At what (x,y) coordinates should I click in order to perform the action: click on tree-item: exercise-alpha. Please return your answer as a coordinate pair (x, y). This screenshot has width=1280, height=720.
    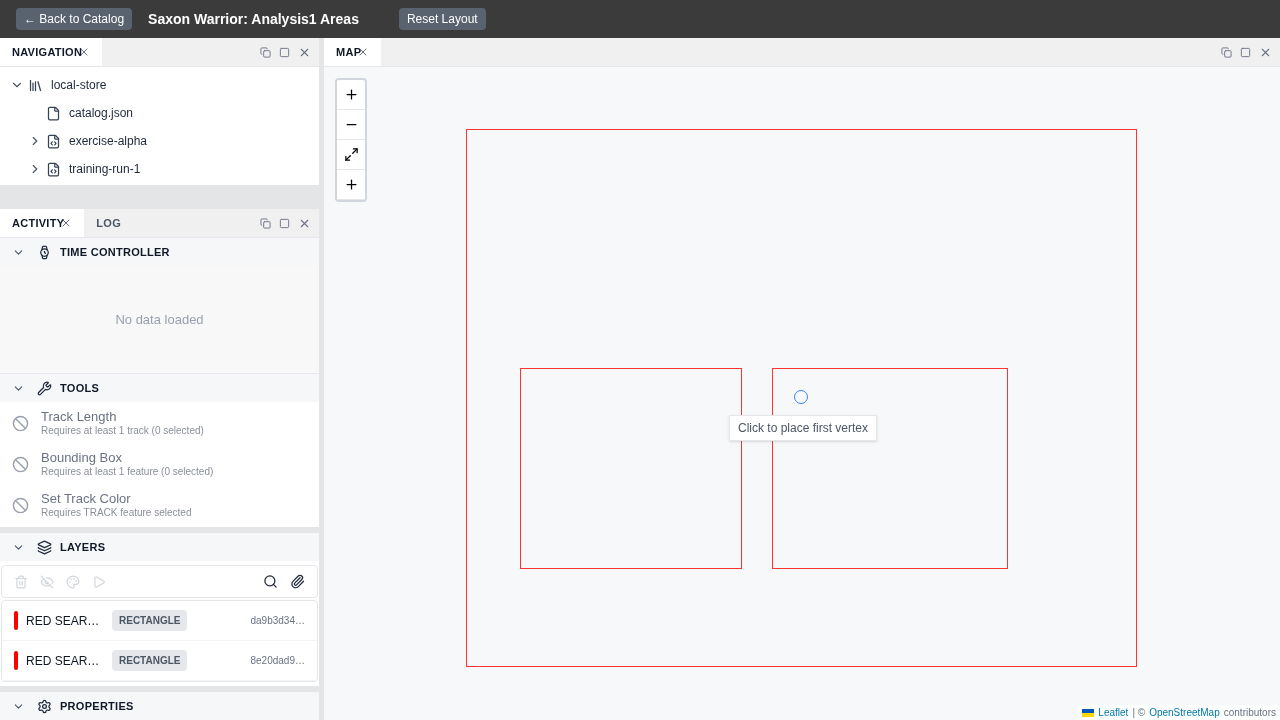
    Looking at the image, I should click on (159, 141).